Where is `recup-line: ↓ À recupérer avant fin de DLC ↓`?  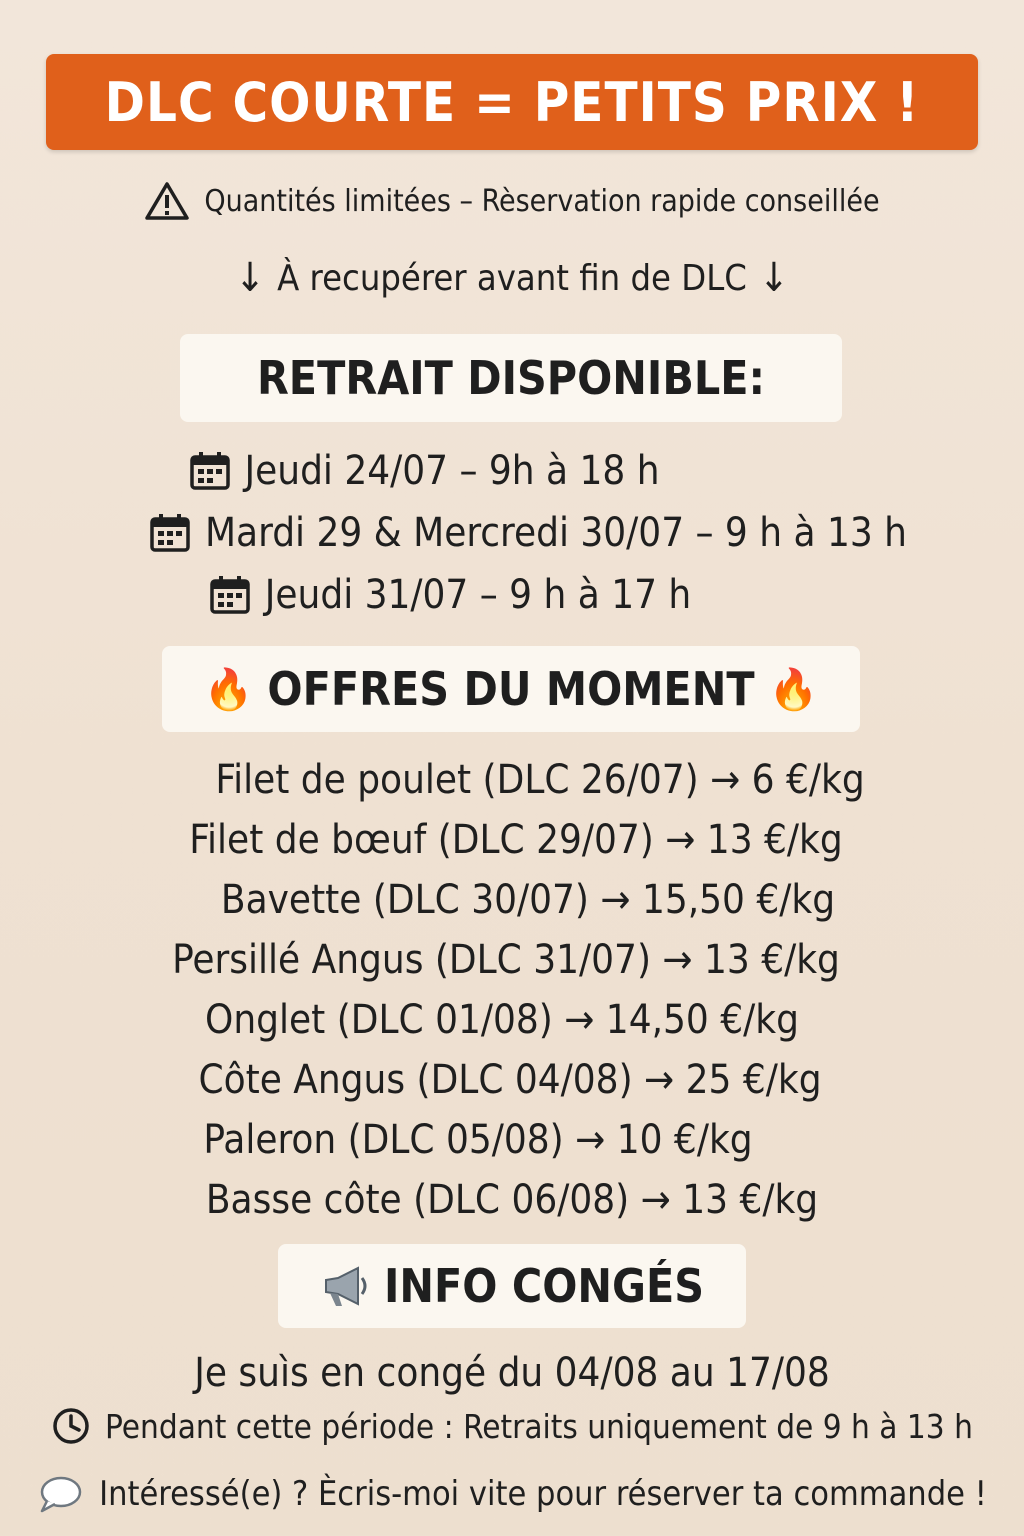 recup-line: ↓ À recupérer avant fin de DLC ↓ is located at coordinates (512, 278).